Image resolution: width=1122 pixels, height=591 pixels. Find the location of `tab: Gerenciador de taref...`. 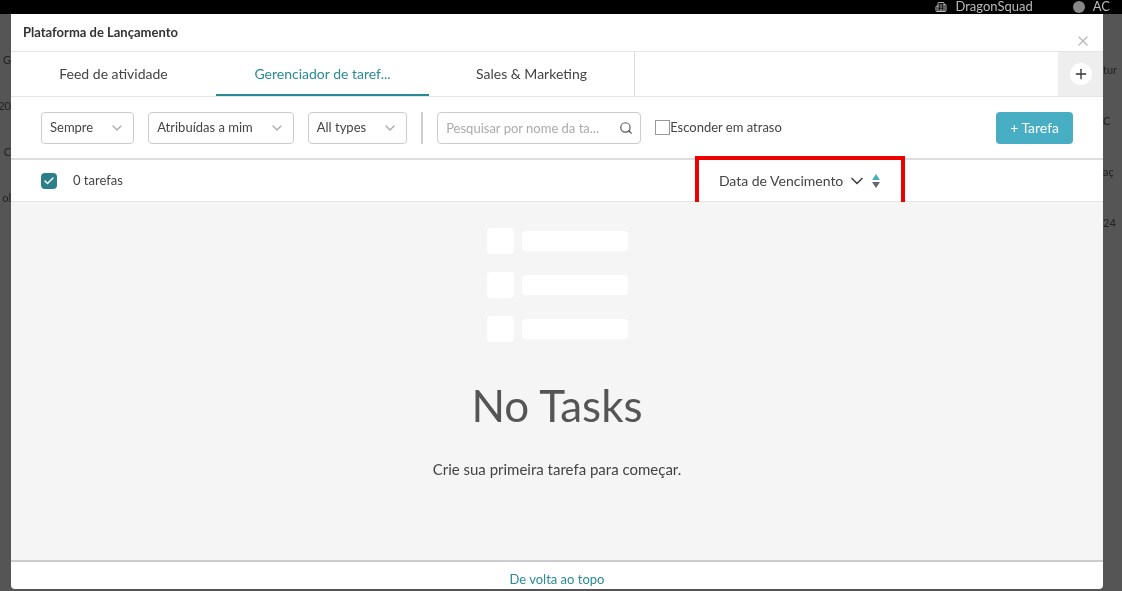

tab: Gerenciador de taref... is located at coordinates (322, 74).